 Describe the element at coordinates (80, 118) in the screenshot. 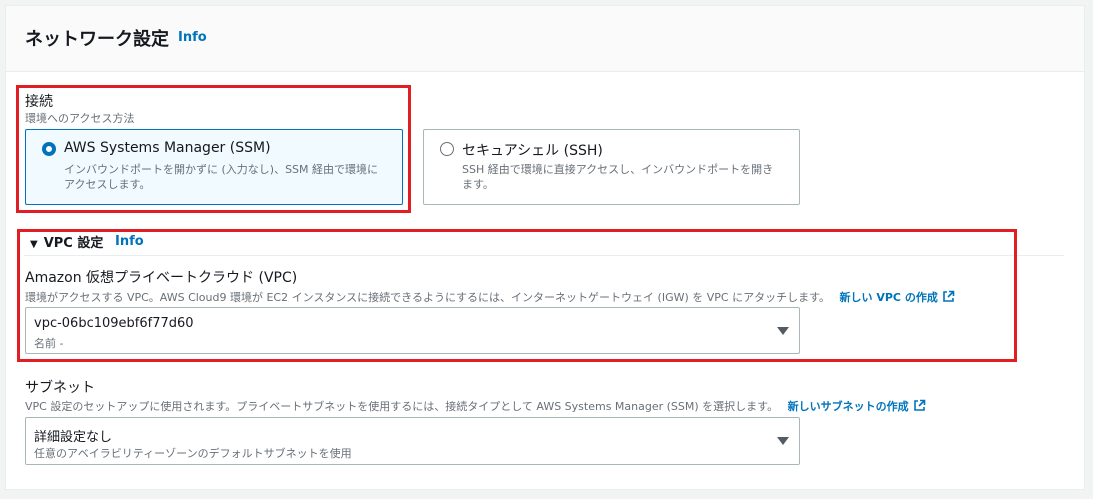

I see `connection-description: 環境へのアクセス方法` at that location.